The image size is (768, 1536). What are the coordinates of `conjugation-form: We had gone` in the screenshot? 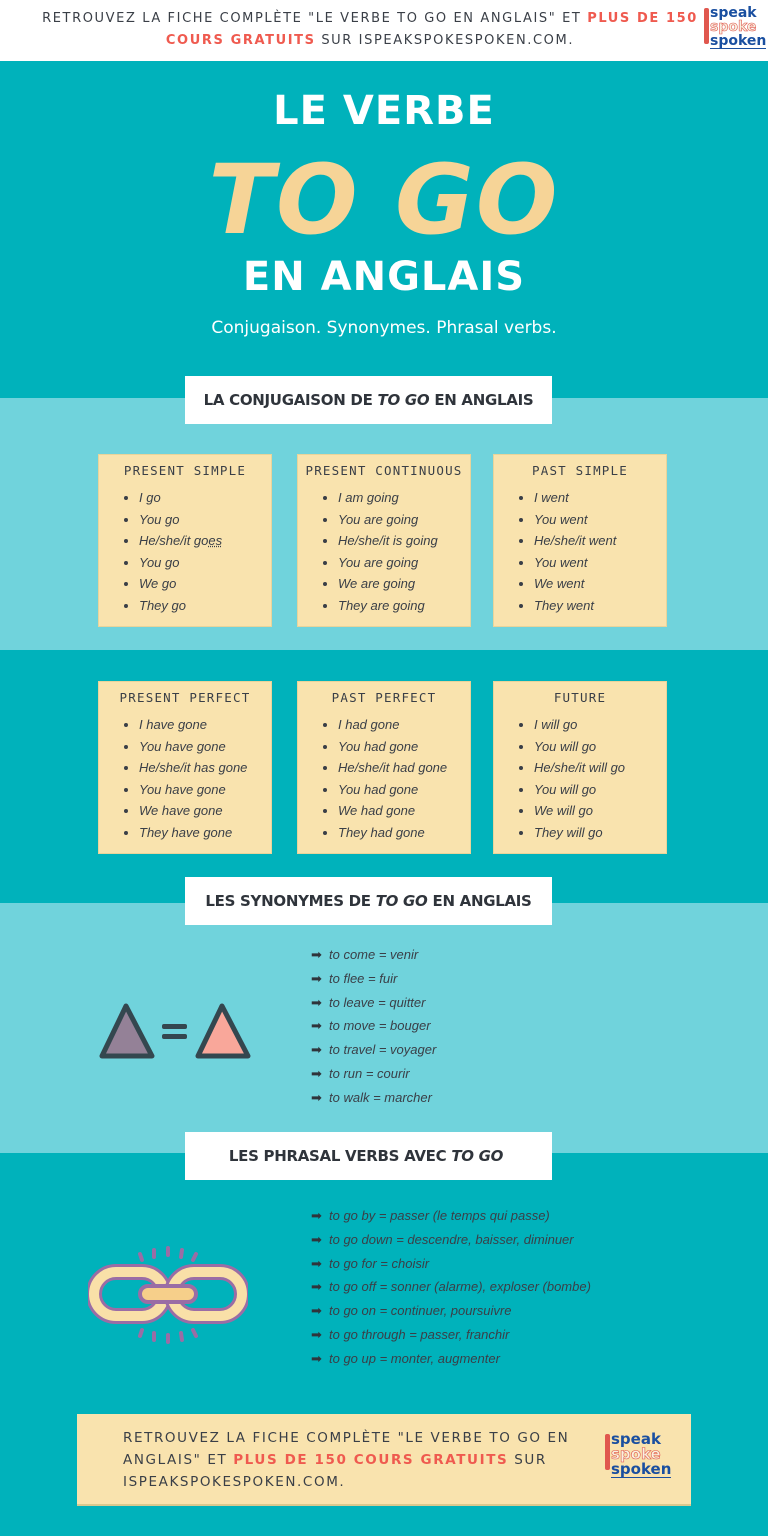 It's located at (396, 811).